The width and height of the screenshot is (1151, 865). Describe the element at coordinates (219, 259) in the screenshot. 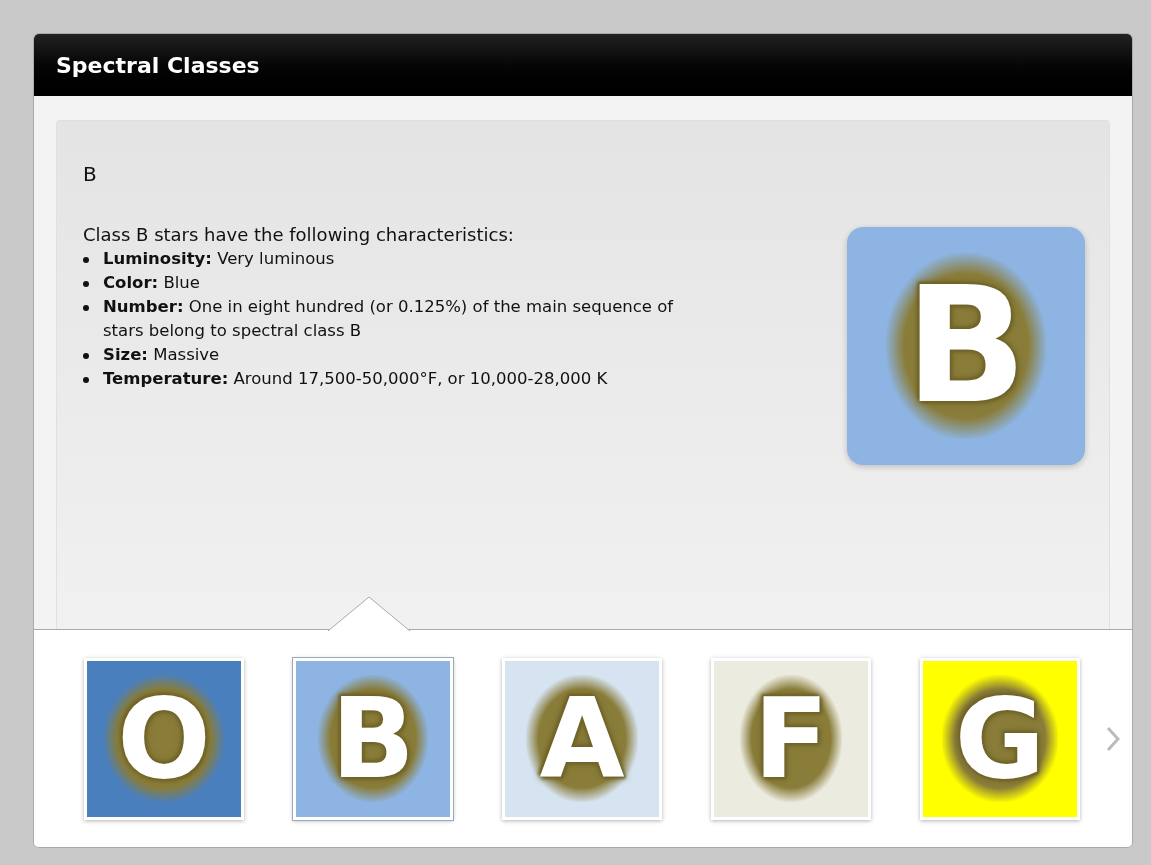

I see `characteristic-text: Luminosity: Very luminous` at that location.